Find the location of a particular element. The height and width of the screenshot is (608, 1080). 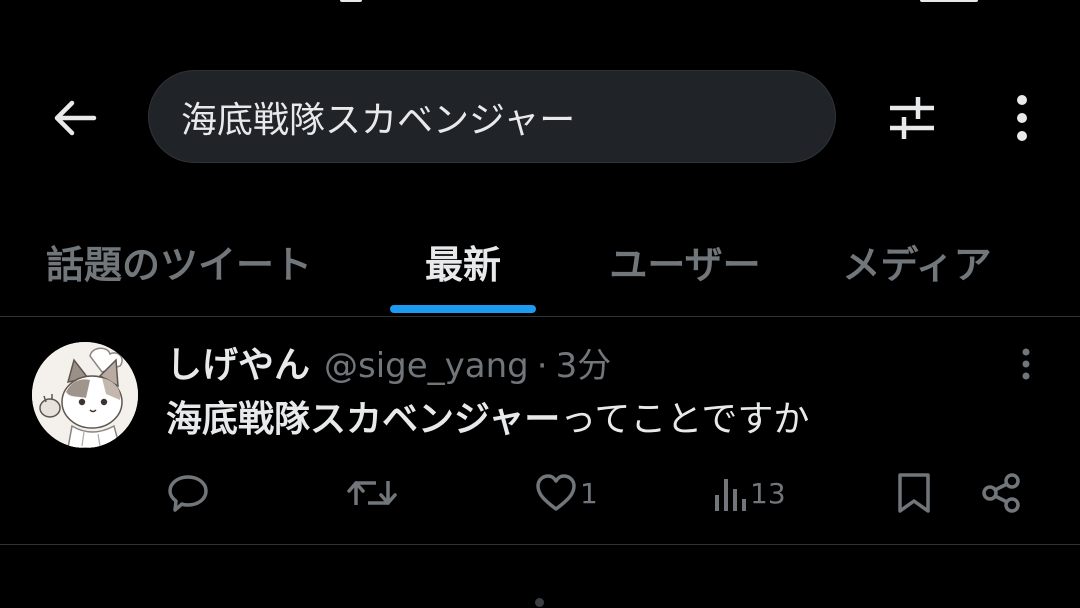

bar-chart-icon is located at coordinates (730, 495).